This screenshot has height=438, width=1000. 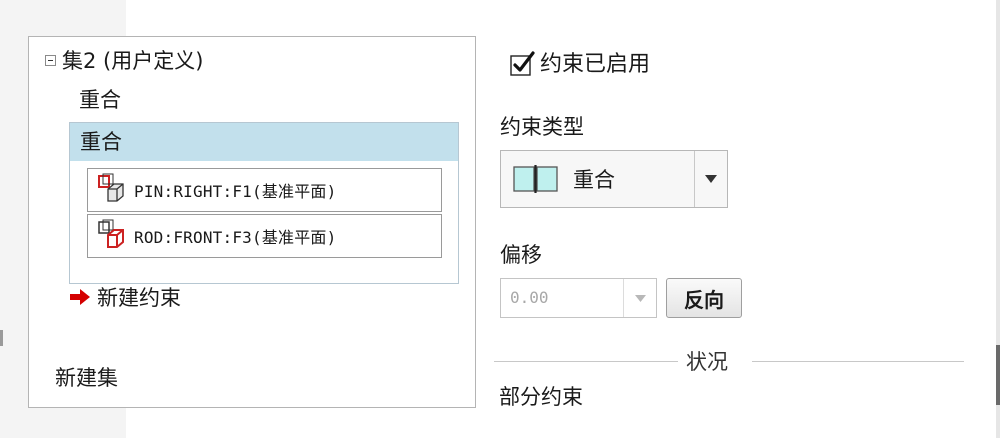 What do you see at coordinates (594, 180) in the screenshot?
I see `constraint-type-value: 重合` at bounding box center [594, 180].